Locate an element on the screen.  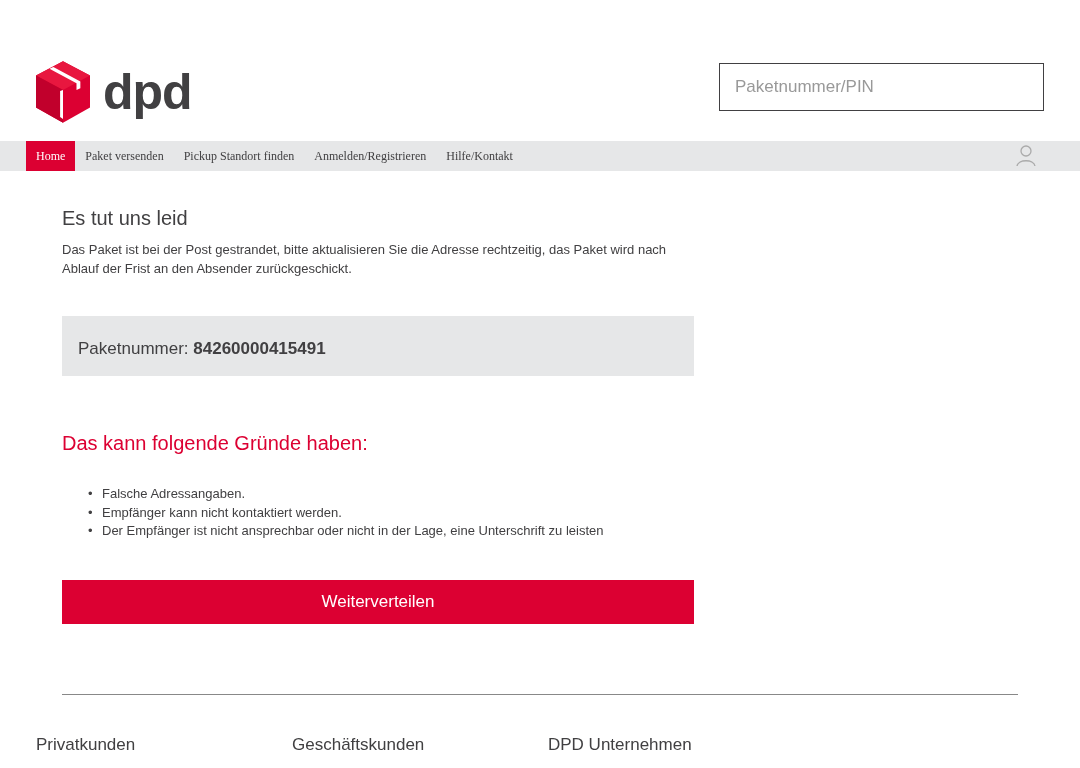
nav-tab: Home is located at coordinates (51, 156).